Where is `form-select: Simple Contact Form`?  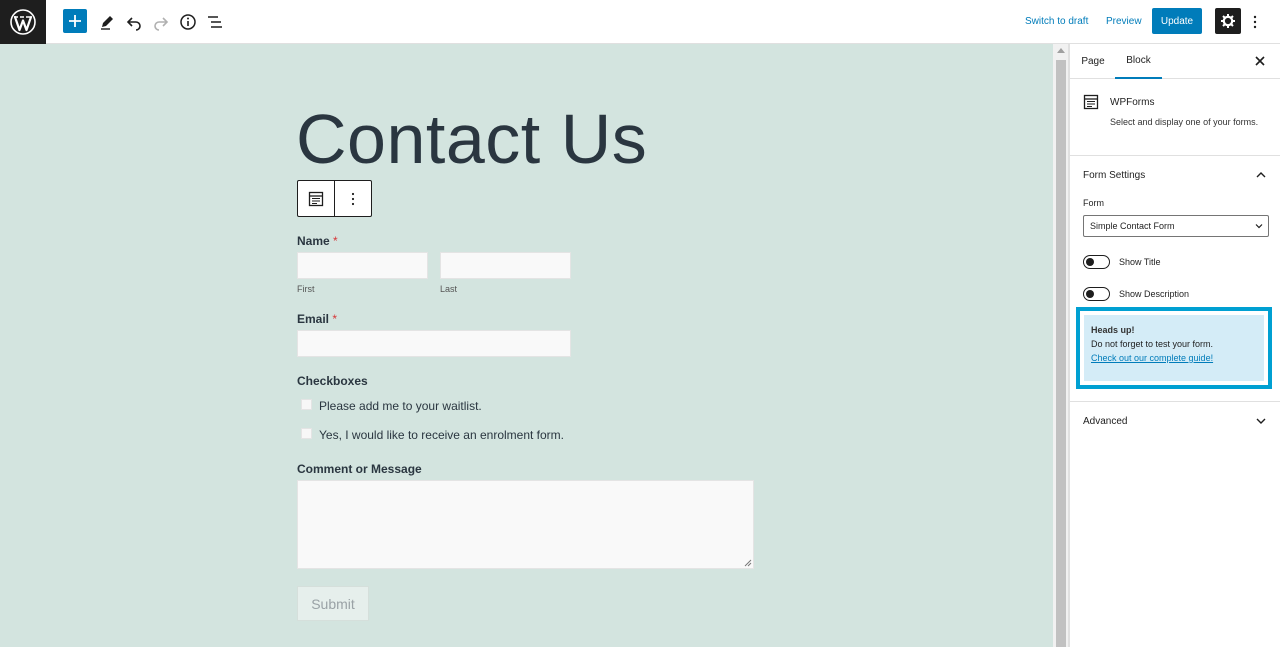 form-select: Simple Contact Form is located at coordinates (1176, 226).